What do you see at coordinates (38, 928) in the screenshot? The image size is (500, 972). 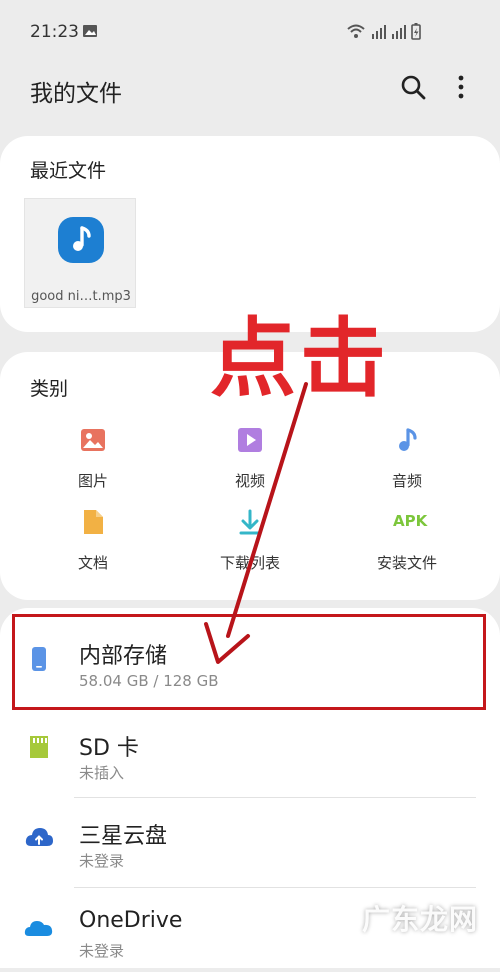 I see `onedrive-icon` at bounding box center [38, 928].